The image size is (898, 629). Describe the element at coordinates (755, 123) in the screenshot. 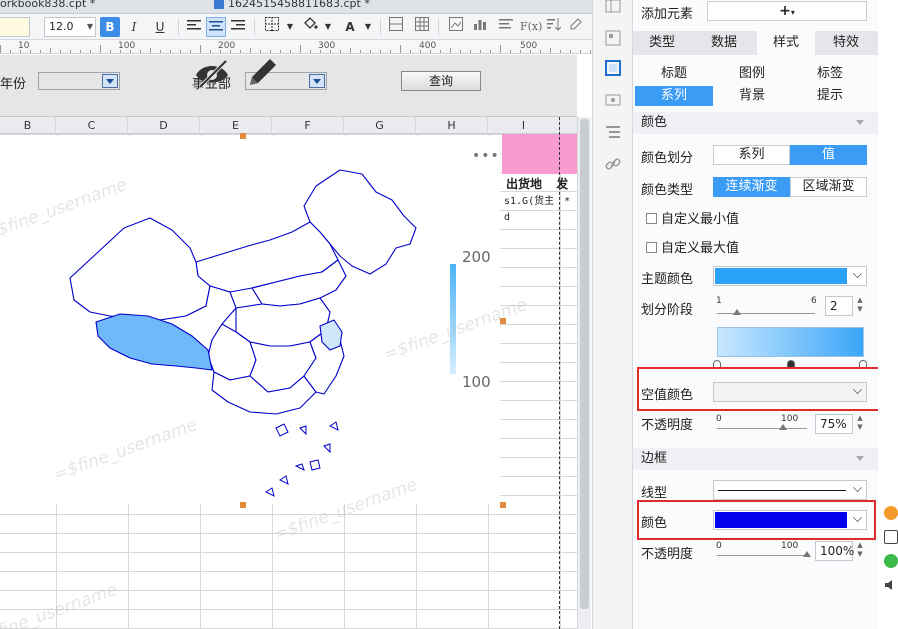

I see `color-section-header: 颜色` at that location.